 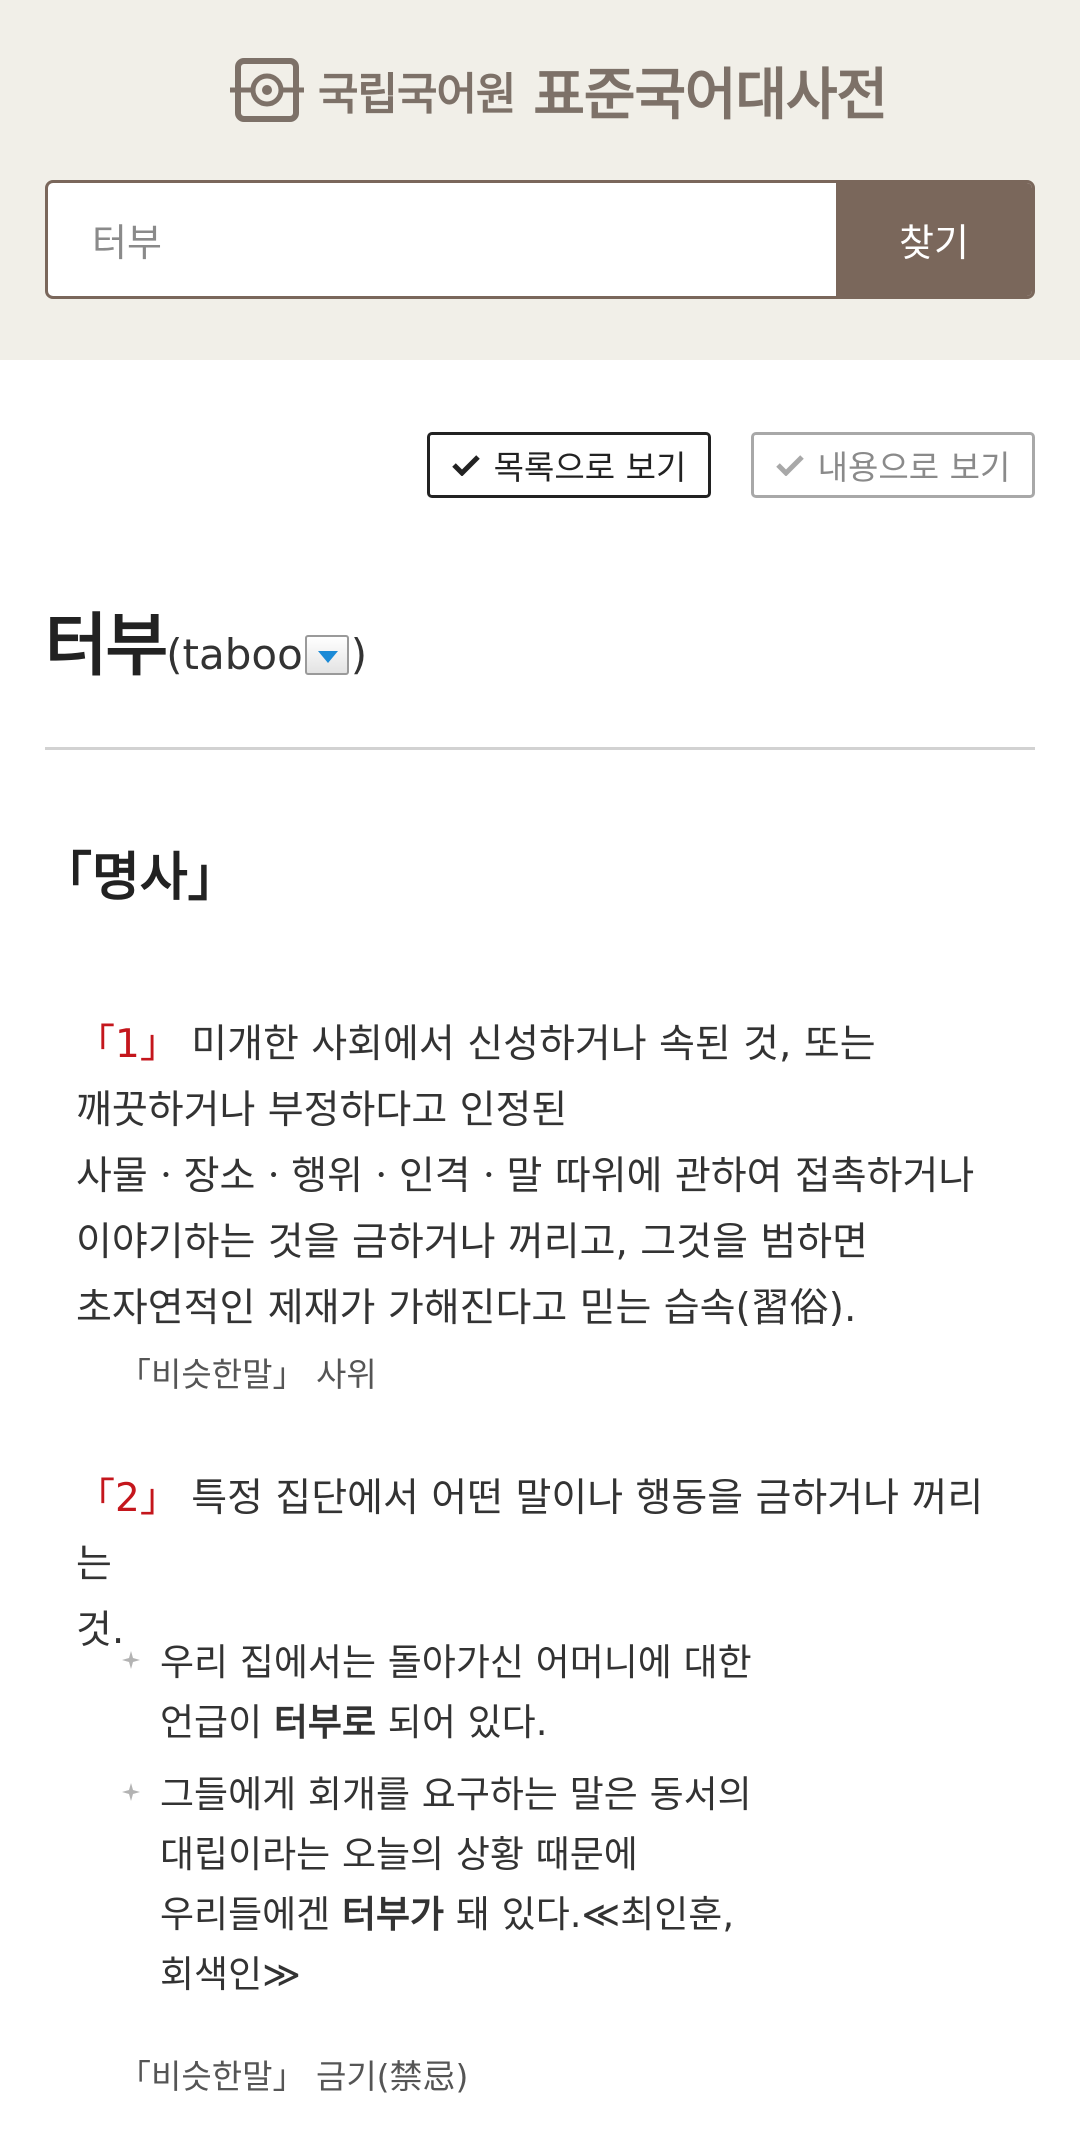 What do you see at coordinates (710, 95) in the screenshot?
I see `logo-dictionary-text: 표준국어대사전` at bounding box center [710, 95].